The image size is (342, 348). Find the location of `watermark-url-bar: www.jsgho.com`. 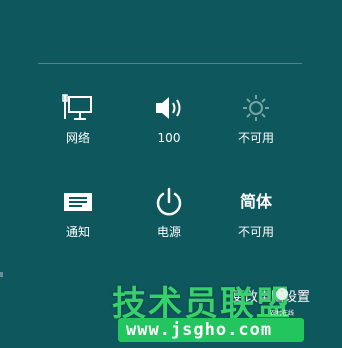

watermark-url-bar: www.jsgho.com is located at coordinates (211, 330).